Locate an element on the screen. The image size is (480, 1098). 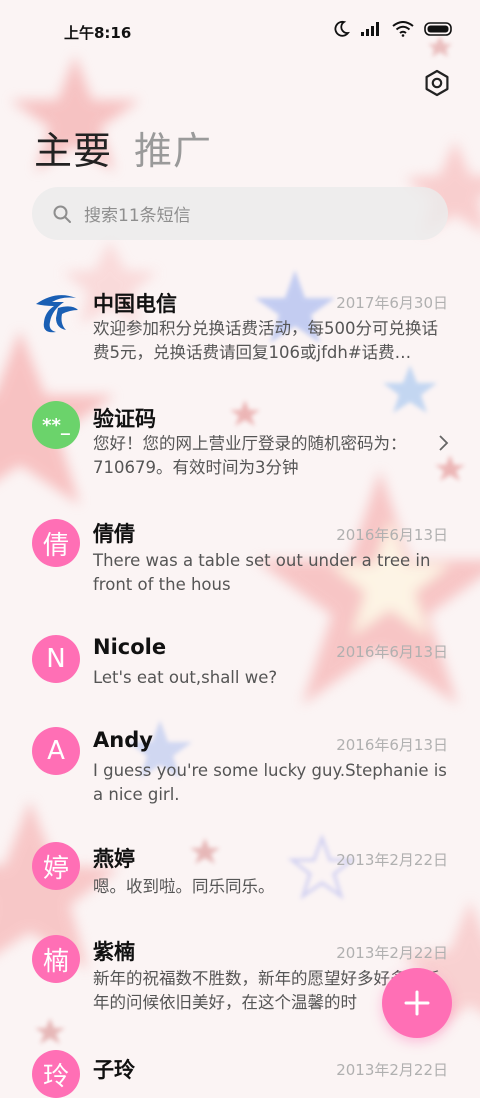
plus-icon is located at coordinates (417, 1003).